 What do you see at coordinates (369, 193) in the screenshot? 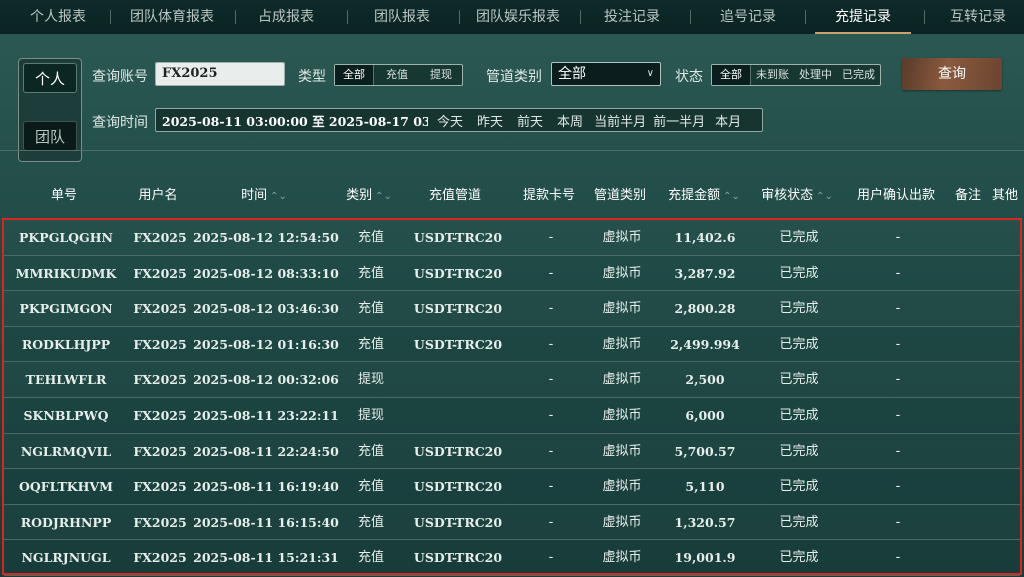
I see `column-header-type: 类别 ⌃⌄` at bounding box center [369, 193].